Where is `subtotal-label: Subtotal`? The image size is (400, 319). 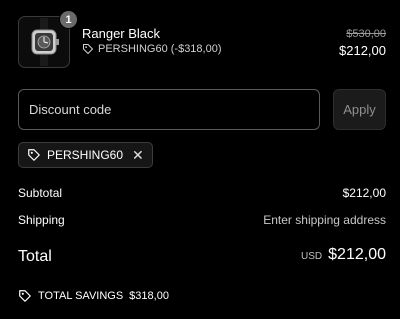 subtotal-label: Subtotal is located at coordinates (40, 193).